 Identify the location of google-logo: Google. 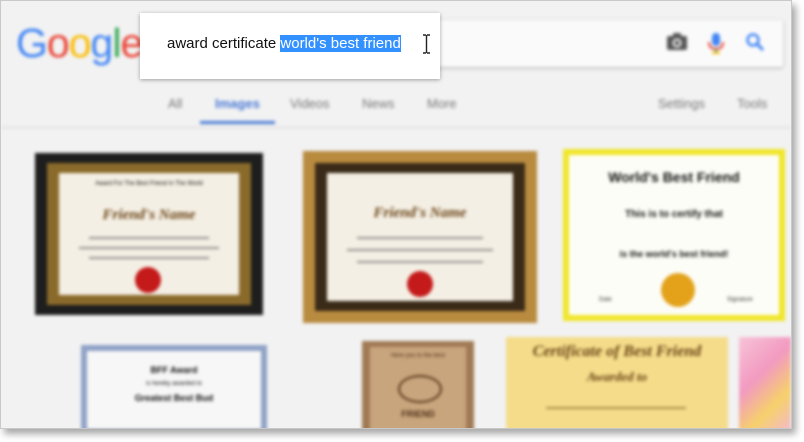
(79, 43).